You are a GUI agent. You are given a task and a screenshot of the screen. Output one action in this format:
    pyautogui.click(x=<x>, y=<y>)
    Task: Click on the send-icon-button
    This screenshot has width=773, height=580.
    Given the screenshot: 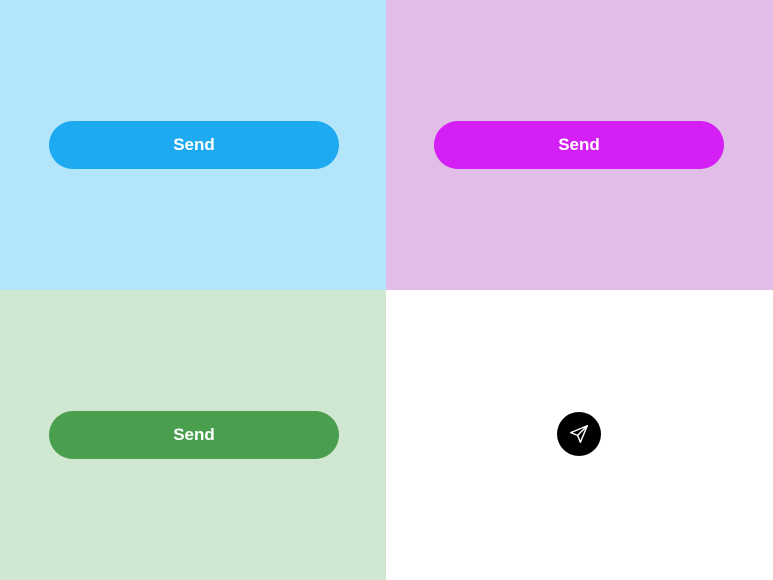 What is the action you would take?
    pyautogui.click(x=579, y=434)
    